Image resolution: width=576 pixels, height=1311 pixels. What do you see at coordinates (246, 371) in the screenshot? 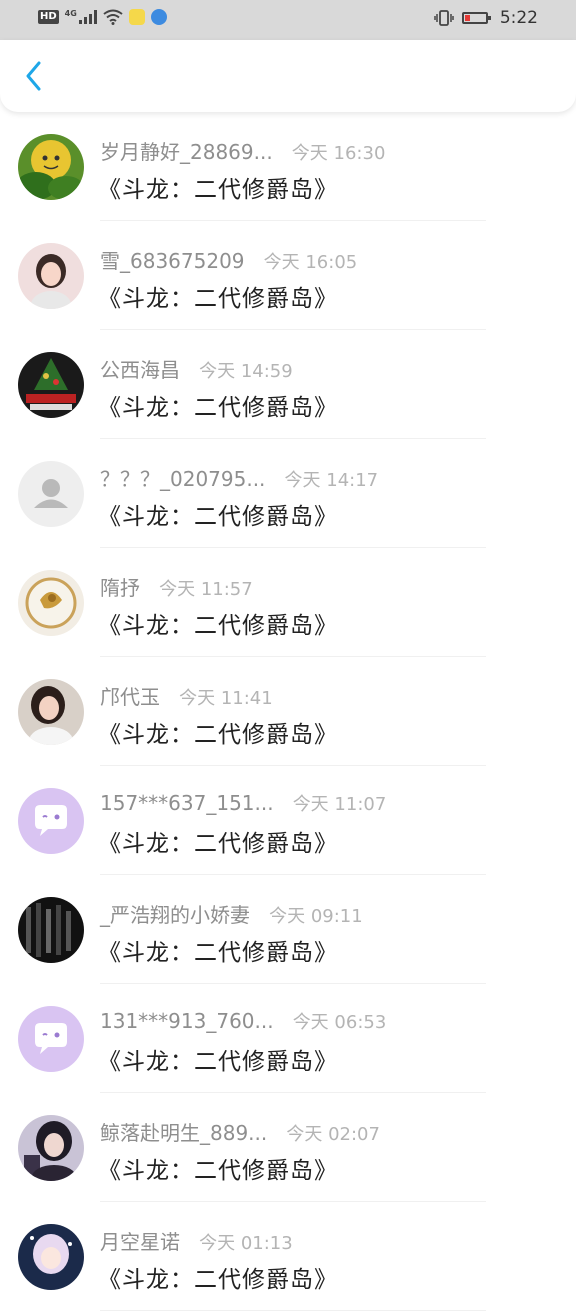
I see `timestamp: 今天 14:59` at bounding box center [246, 371].